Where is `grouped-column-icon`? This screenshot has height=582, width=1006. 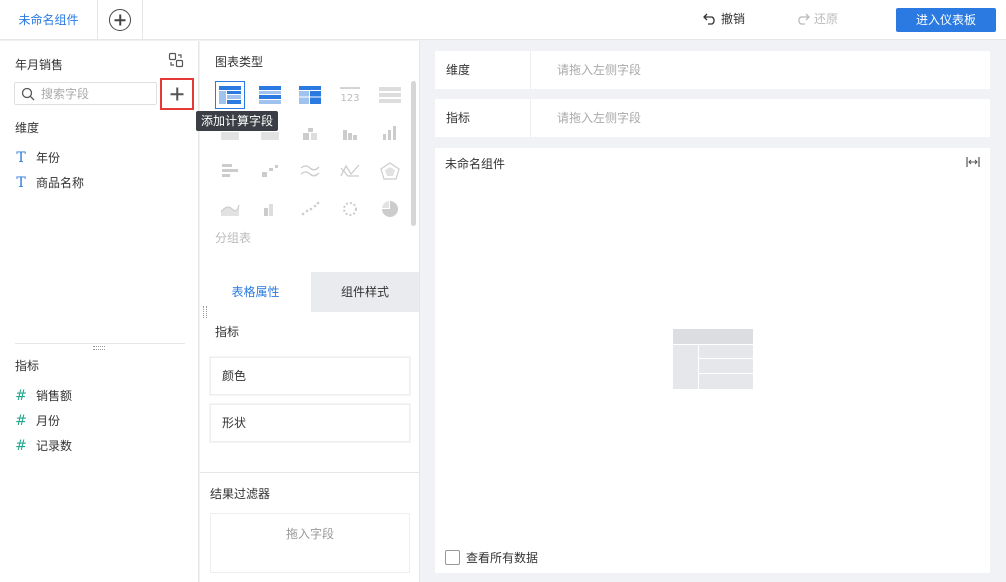 grouped-column-icon is located at coordinates (268, 210).